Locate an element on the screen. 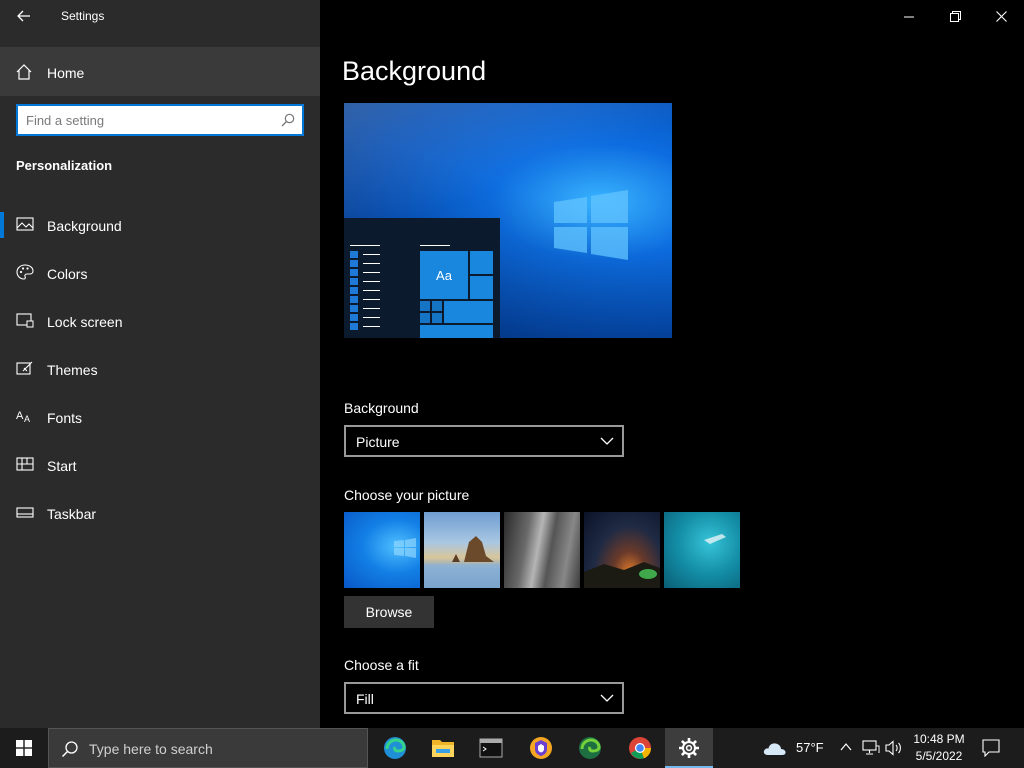 This screenshot has width=1024, height=768. taskbar-app-terminal is located at coordinates (491, 748).